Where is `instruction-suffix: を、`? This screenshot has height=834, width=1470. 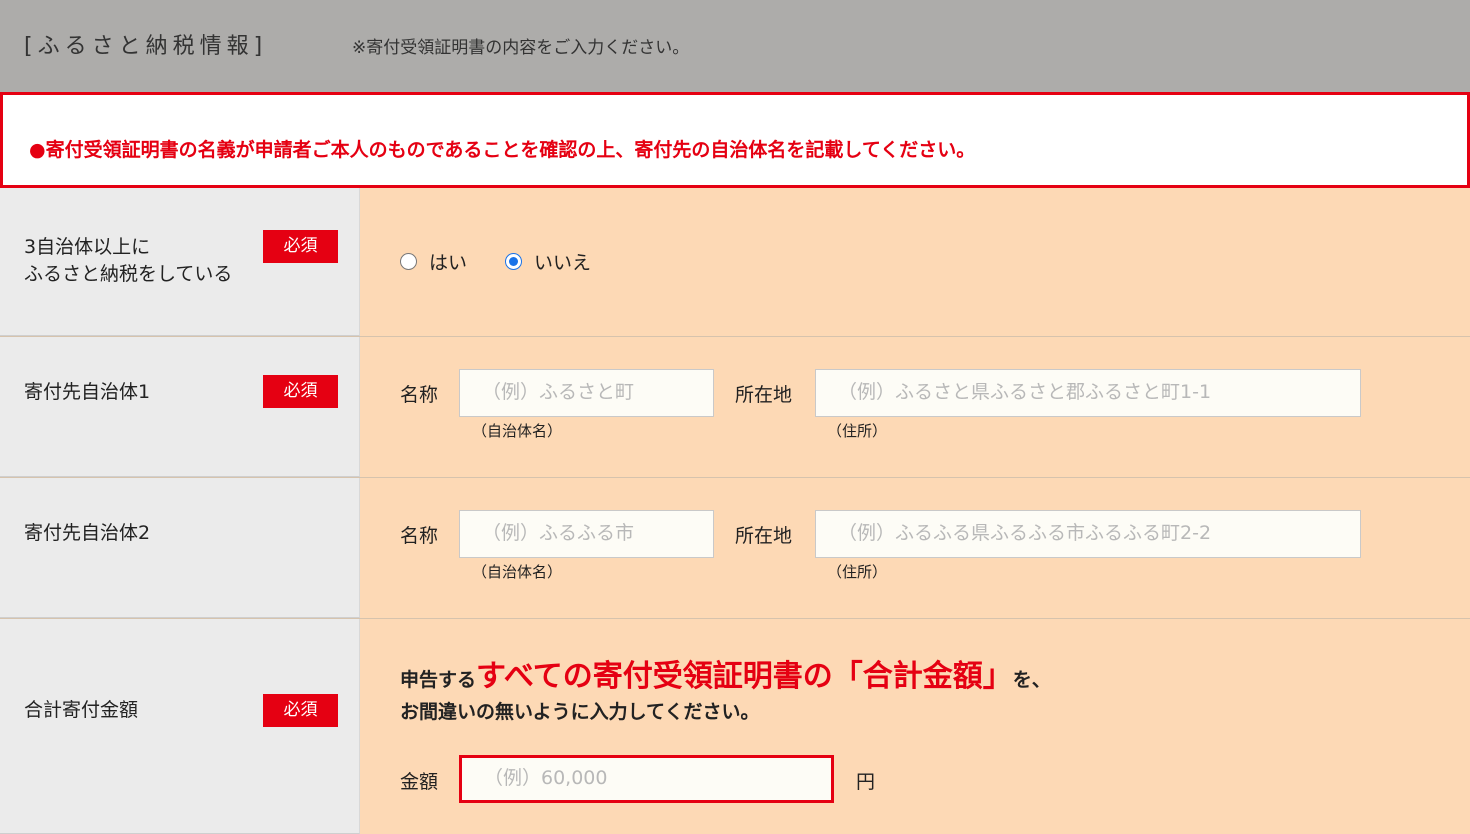 instruction-suffix: を、 is located at coordinates (1031, 680).